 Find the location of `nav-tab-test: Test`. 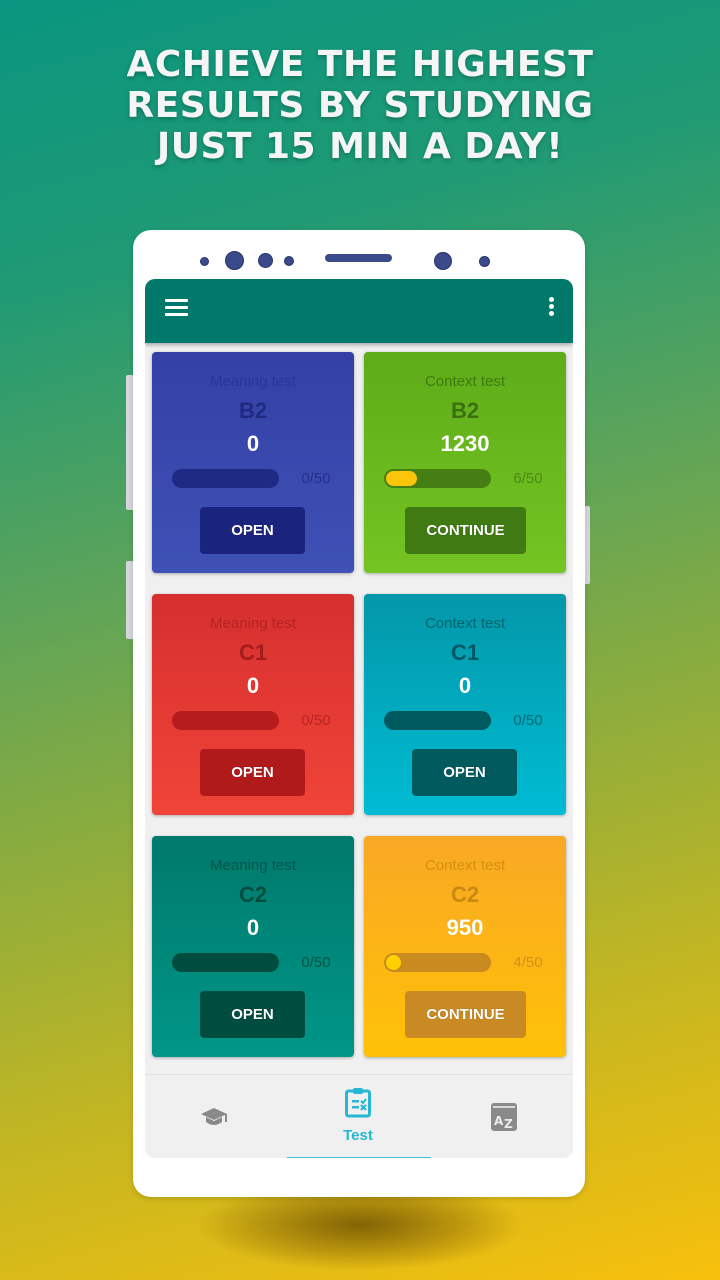

nav-tab-test: Test is located at coordinates (358, 1116).